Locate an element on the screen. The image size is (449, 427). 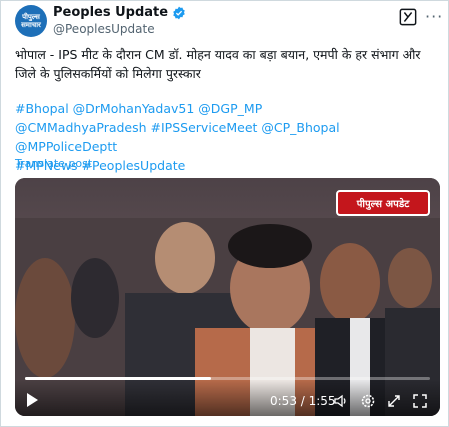
video-time: 0:53 / 1:55 is located at coordinates (303, 401).